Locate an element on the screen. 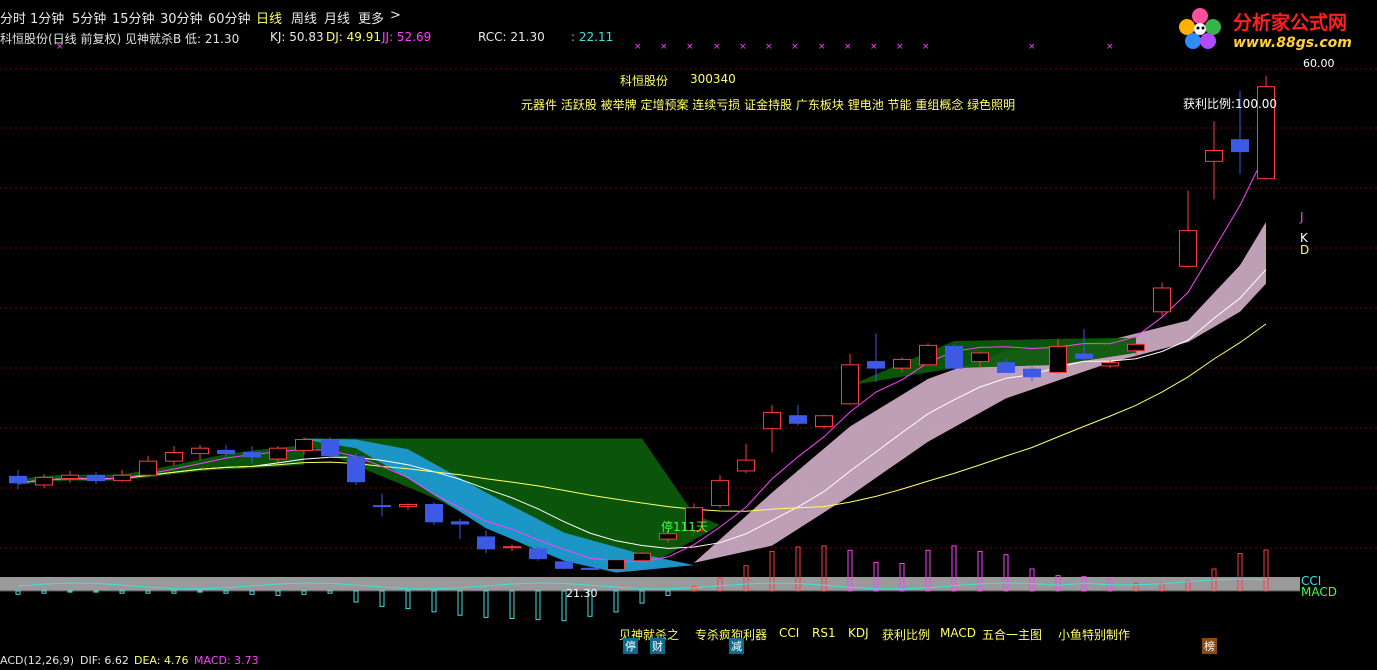 This screenshot has width=1377, height=670. kj-value: KJ: 50.83 is located at coordinates (297, 37).